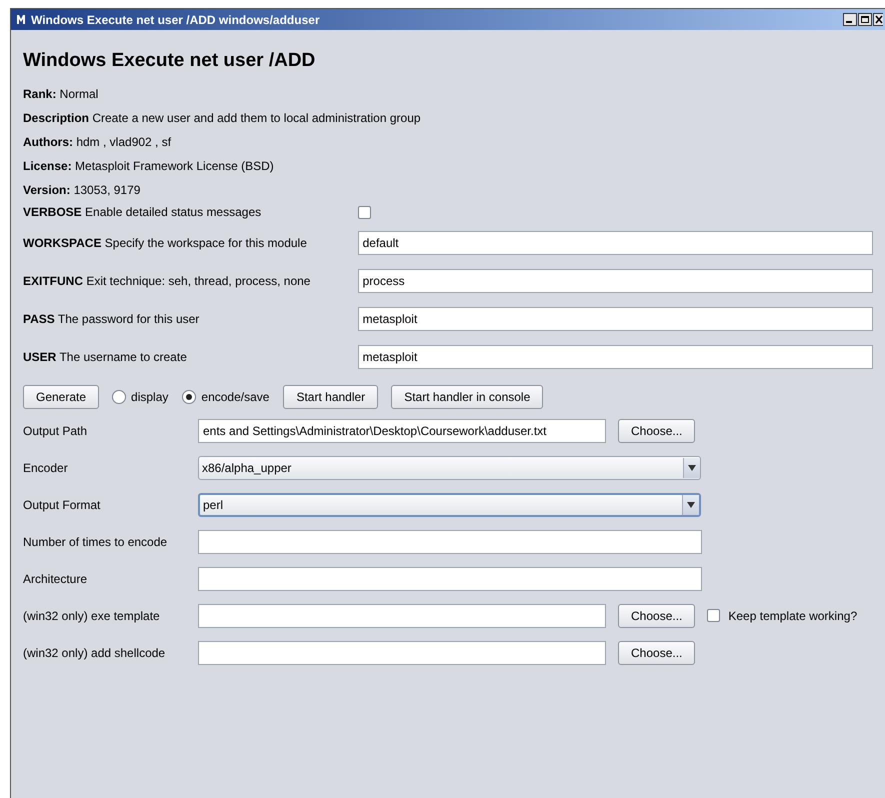  What do you see at coordinates (94, 653) in the screenshot?
I see `field-label: (win32 only) add shellcode` at bounding box center [94, 653].